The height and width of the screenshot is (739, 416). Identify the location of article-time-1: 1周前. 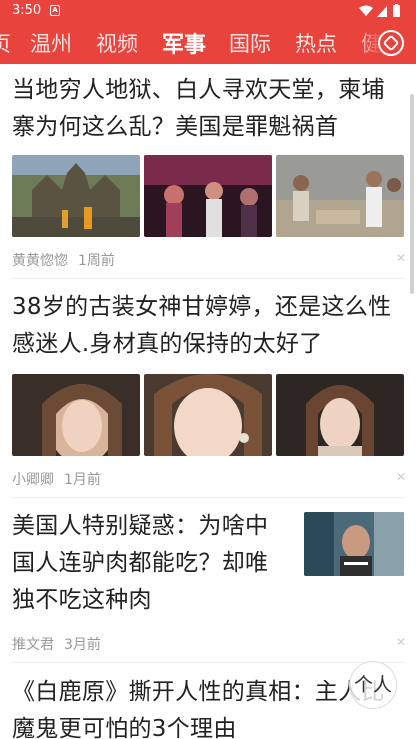
(96, 261).